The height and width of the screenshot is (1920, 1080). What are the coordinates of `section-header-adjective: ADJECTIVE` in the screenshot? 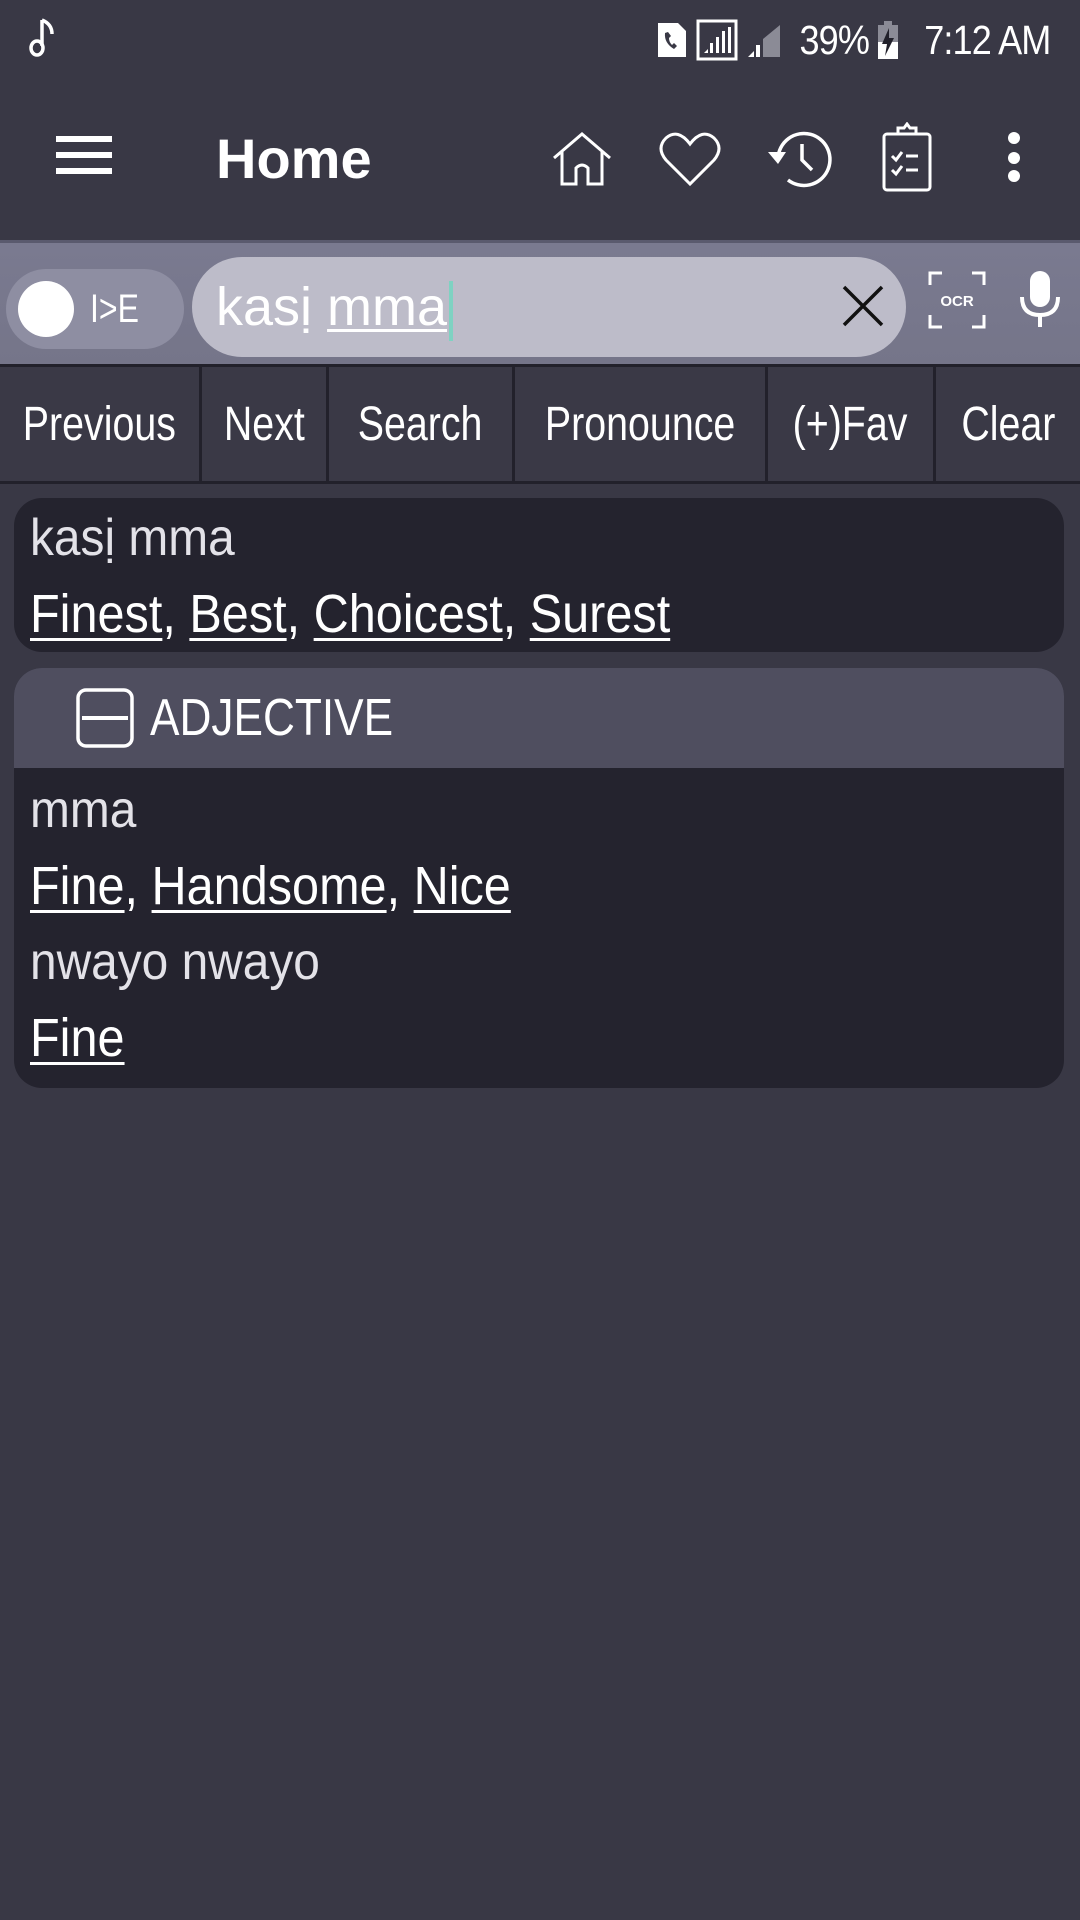 It's located at (539, 718).